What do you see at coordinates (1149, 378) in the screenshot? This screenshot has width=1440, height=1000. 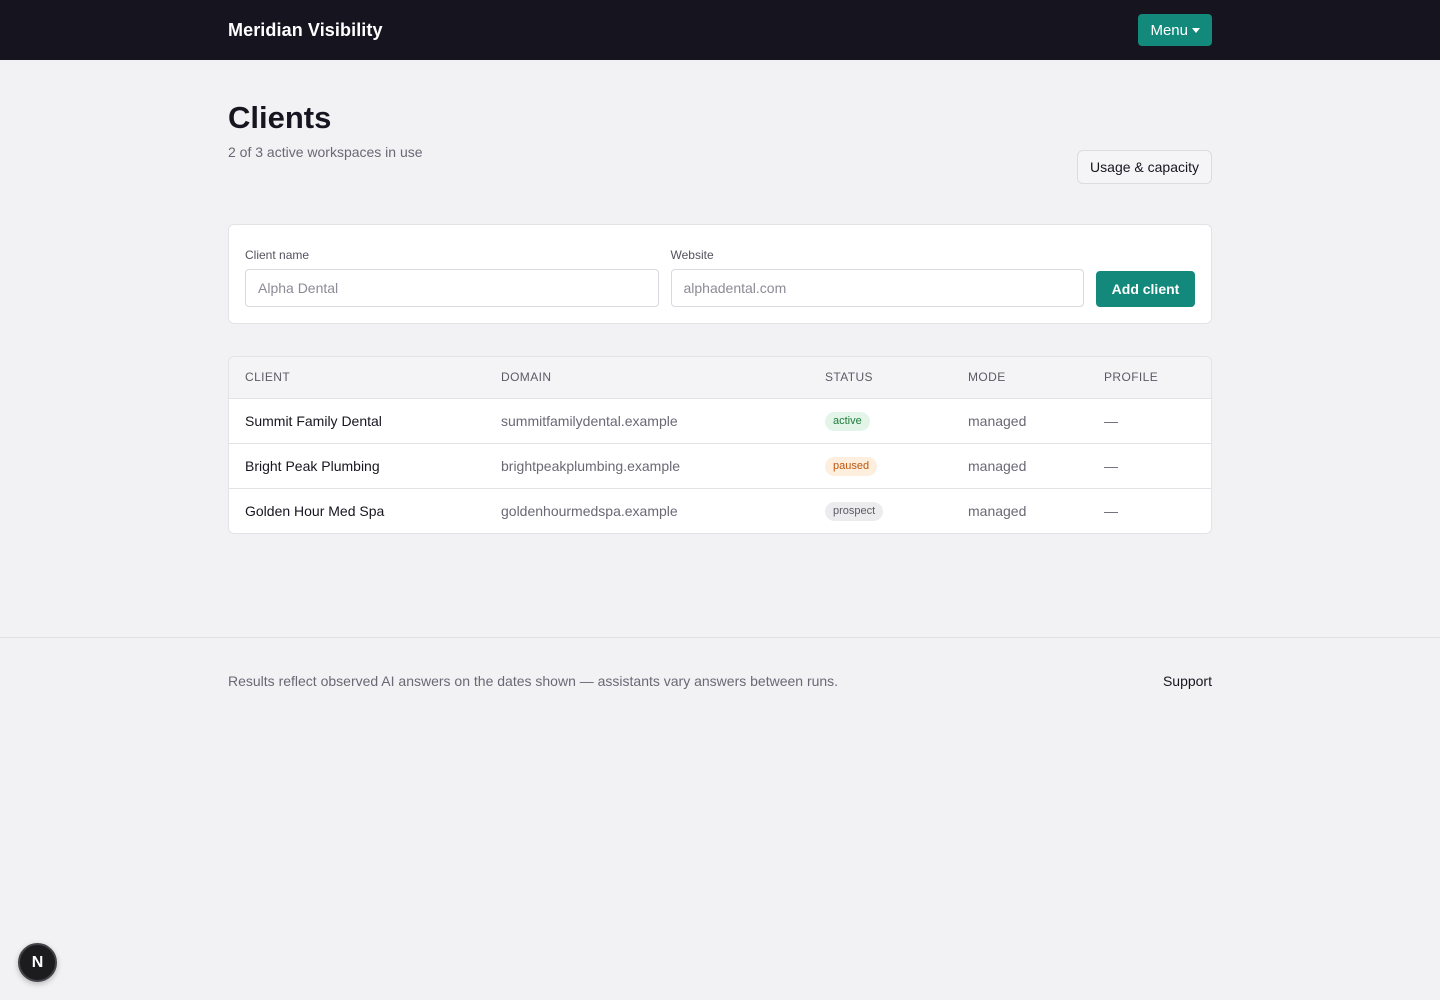 I see `header-profile: PROFILE` at bounding box center [1149, 378].